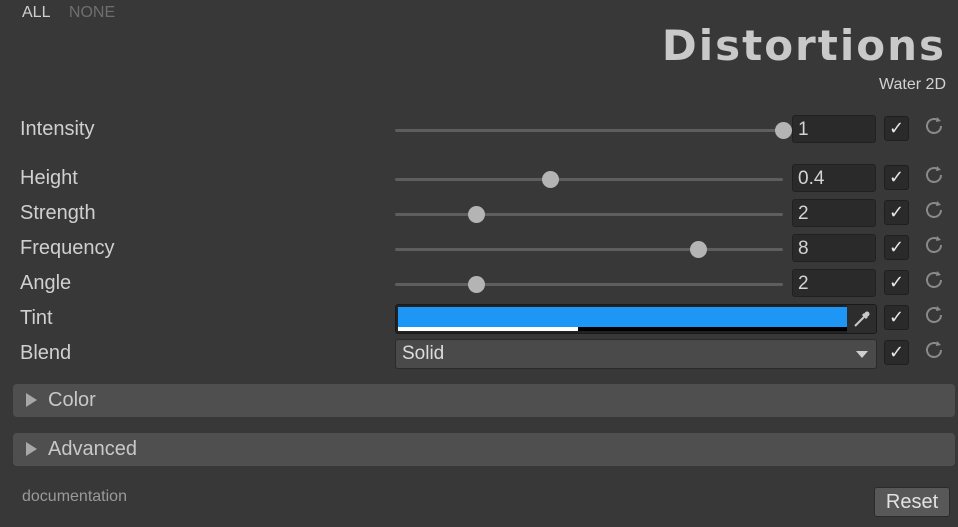 The height and width of the screenshot is (527, 958). Describe the element at coordinates (58, 213) in the screenshot. I see `strength-label: Strength` at that location.